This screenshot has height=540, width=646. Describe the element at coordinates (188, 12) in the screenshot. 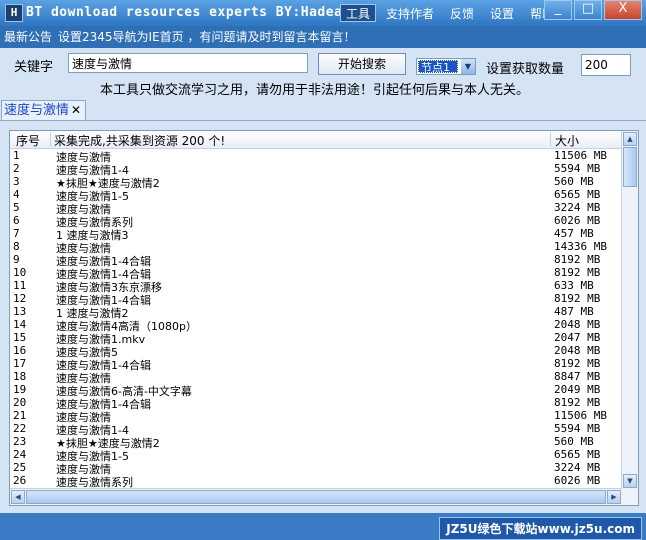

I see `window-title: BT download resources experts BY:Hadean` at that location.